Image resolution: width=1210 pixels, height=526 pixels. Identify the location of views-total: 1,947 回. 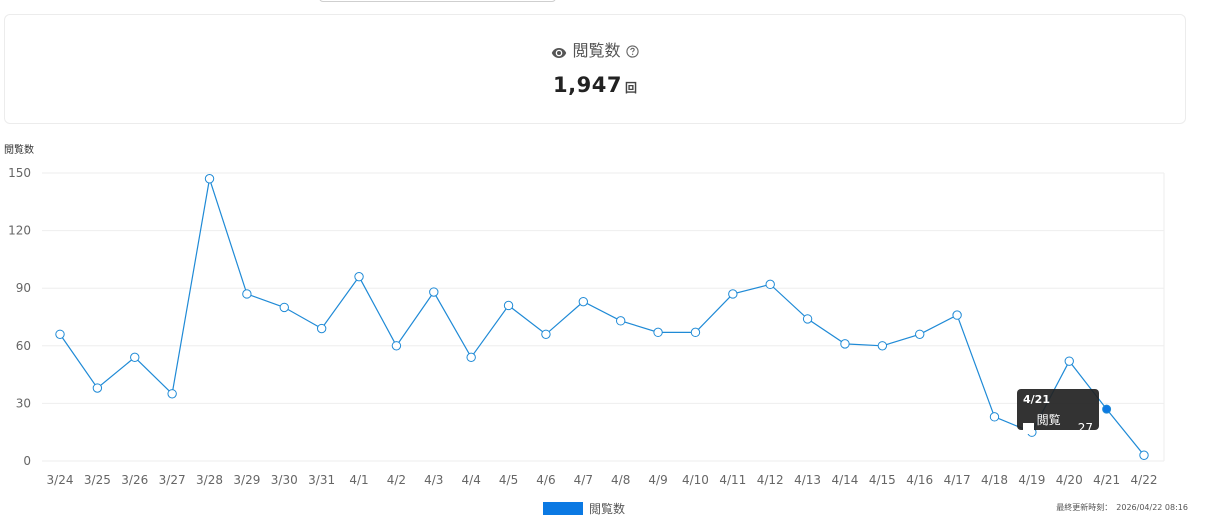
(595, 85).